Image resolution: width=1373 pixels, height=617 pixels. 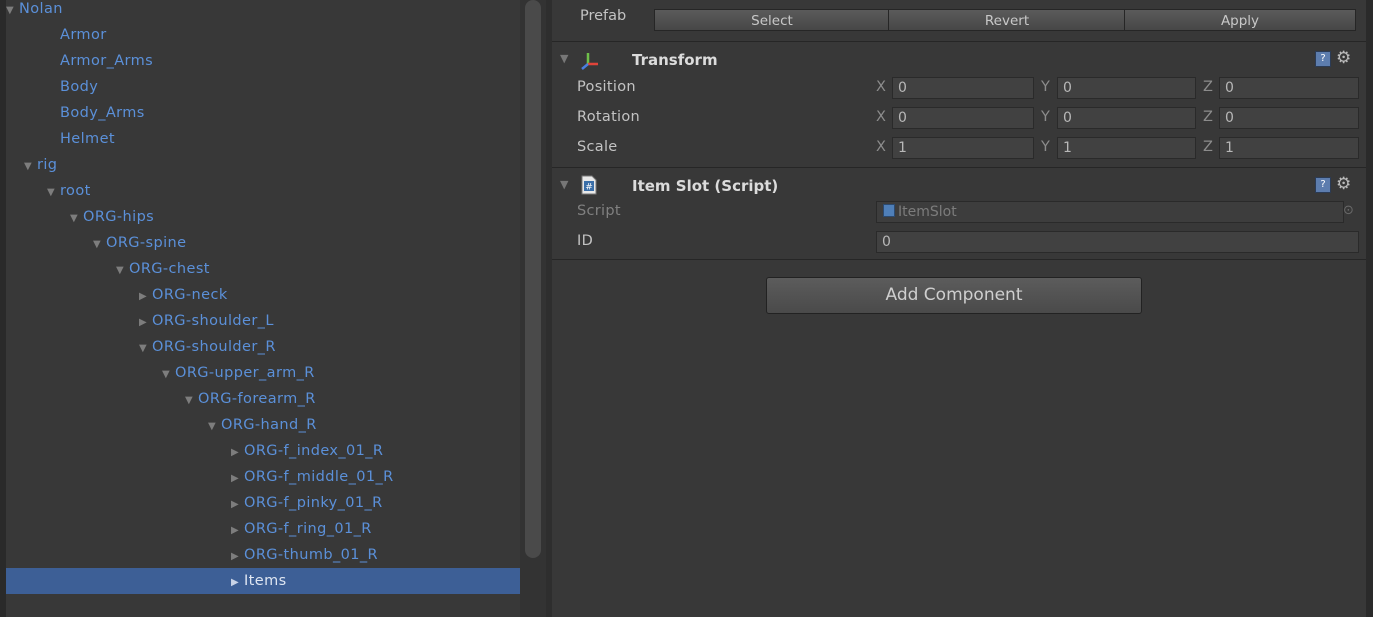 What do you see at coordinates (1240, 20) in the screenshot?
I see `prefab-apply-button: Apply` at bounding box center [1240, 20].